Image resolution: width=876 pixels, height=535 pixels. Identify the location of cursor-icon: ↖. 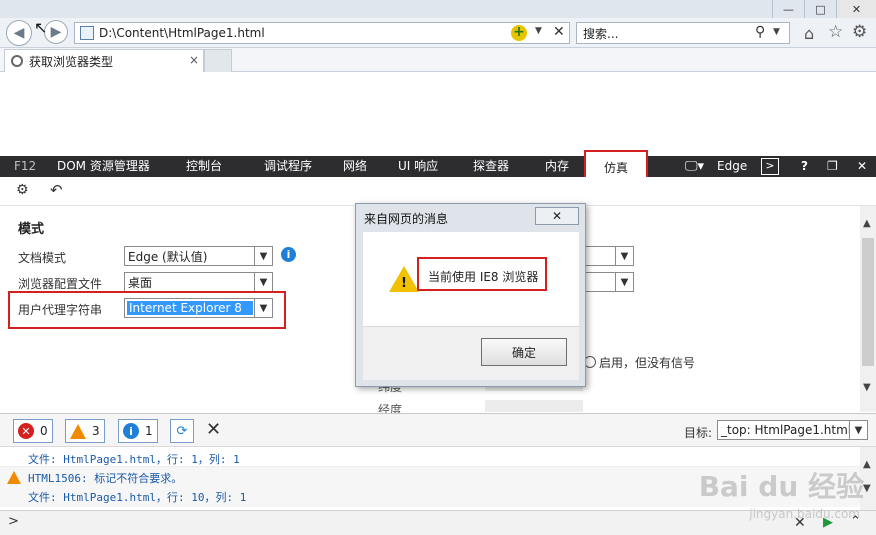
(41, 27).